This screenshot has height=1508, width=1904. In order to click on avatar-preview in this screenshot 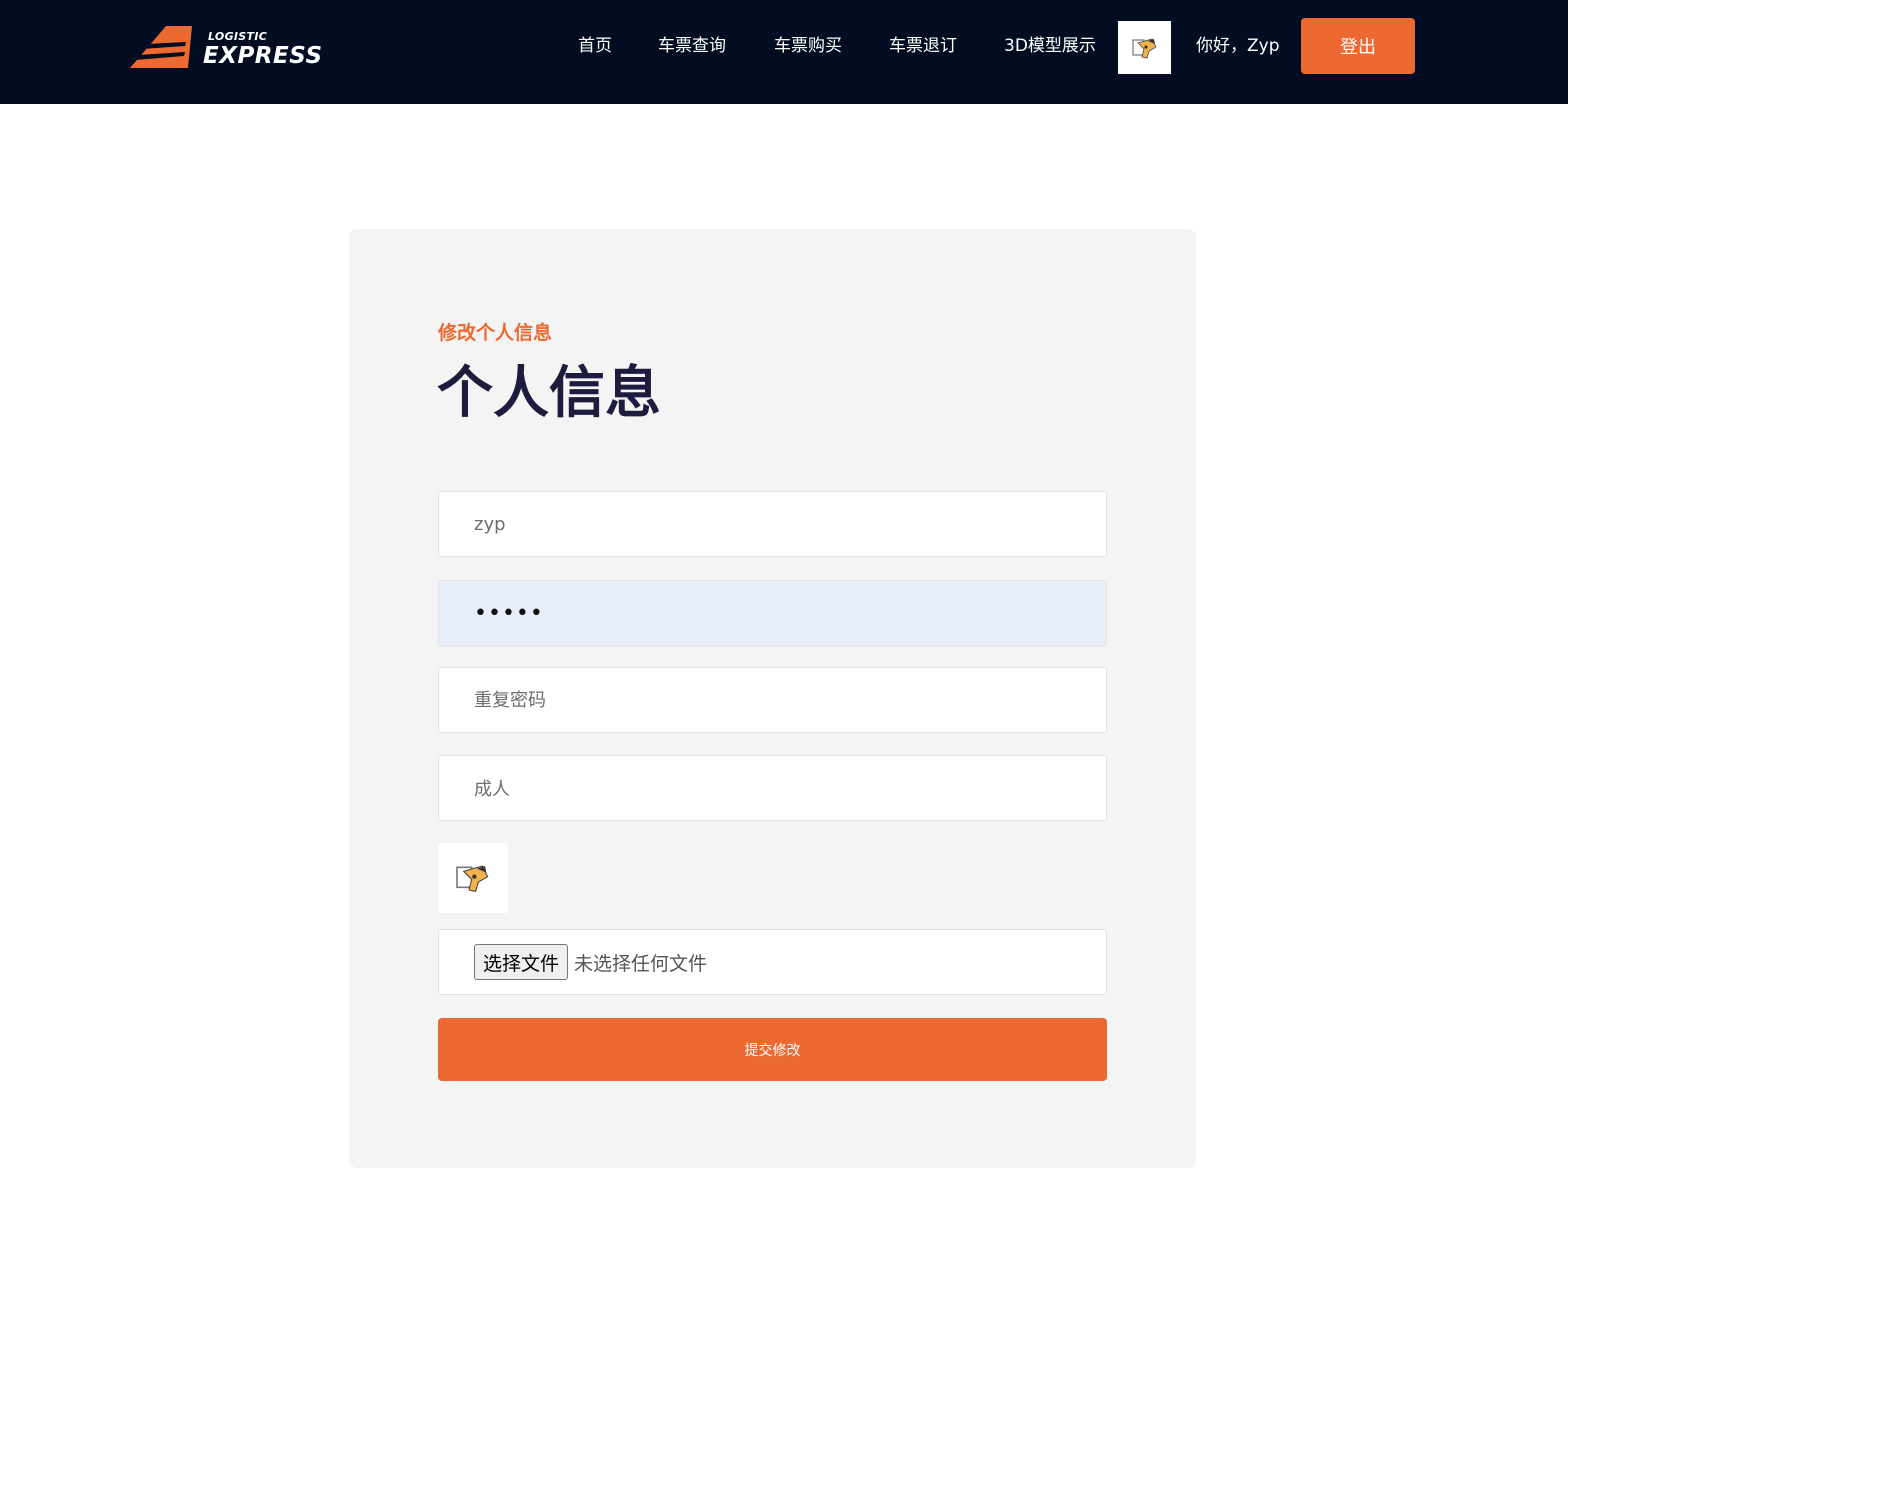, I will do `click(473, 878)`.